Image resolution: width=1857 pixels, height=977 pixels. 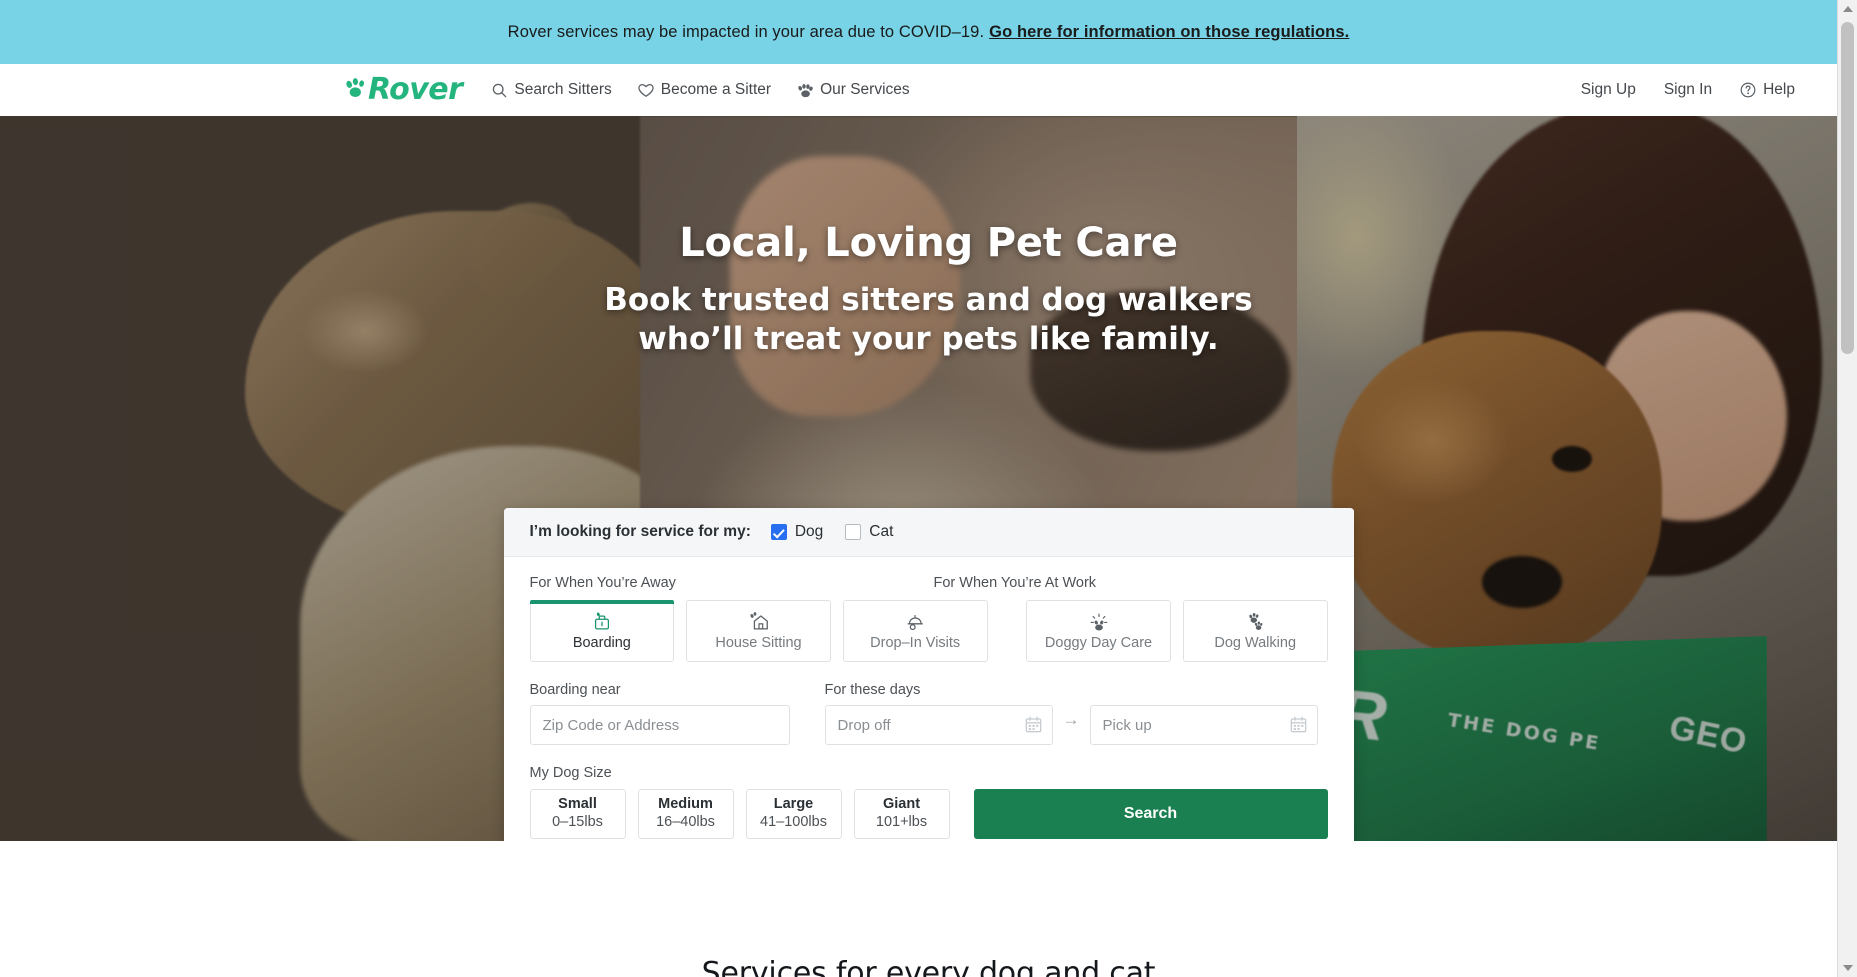 What do you see at coordinates (577, 804) in the screenshot?
I see `dog-size-small-name: Small` at bounding box center [577, 804].